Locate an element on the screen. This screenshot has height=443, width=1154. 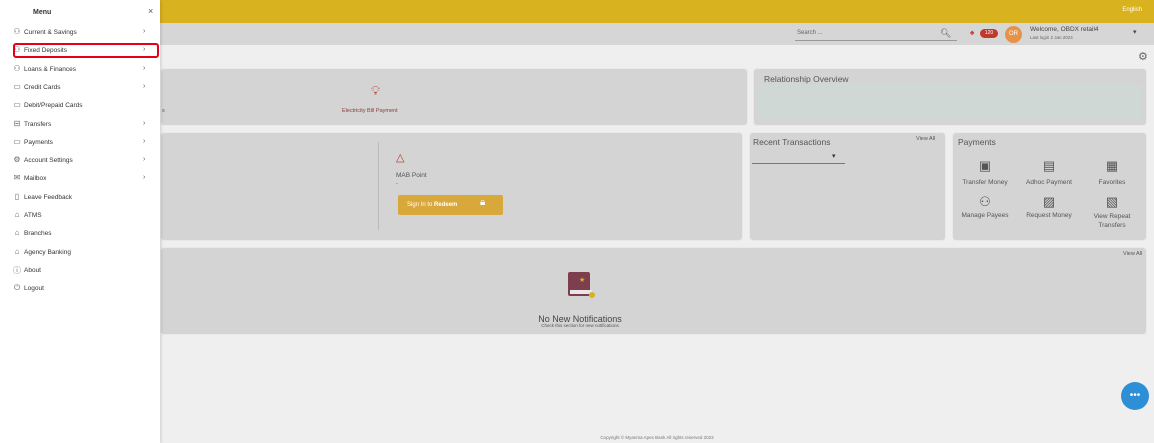
sidebar-item: ⚙ Account Settings › is located at coordinates (80, 163).